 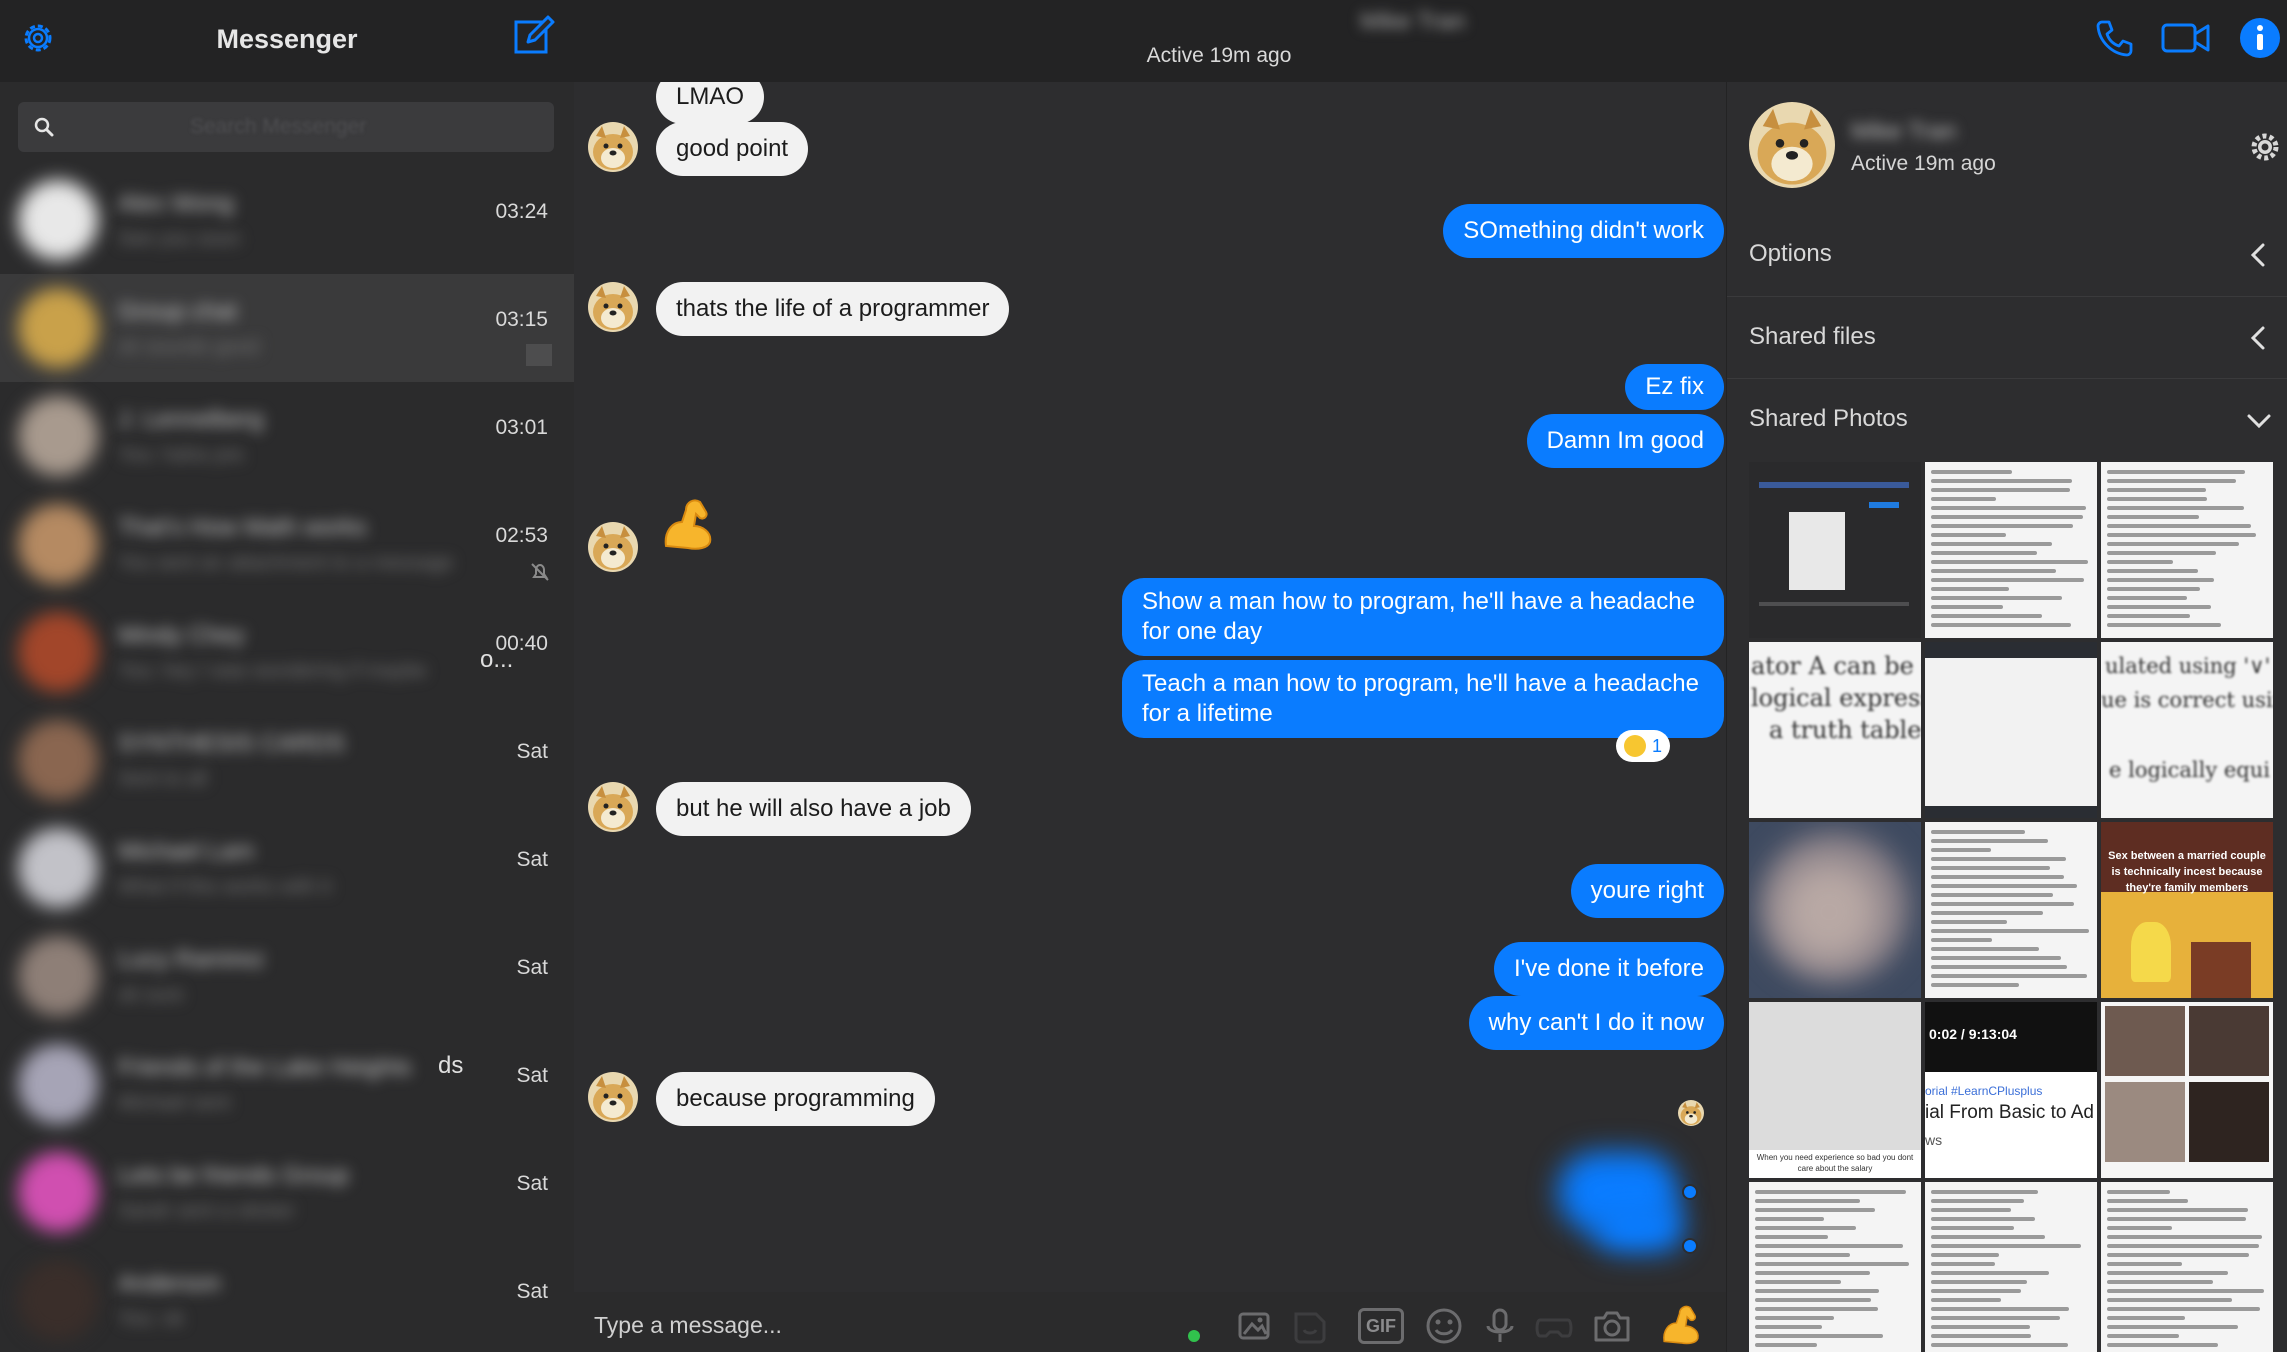 I want to click on delivered-check-icon, so click(x=1690, y=1246).